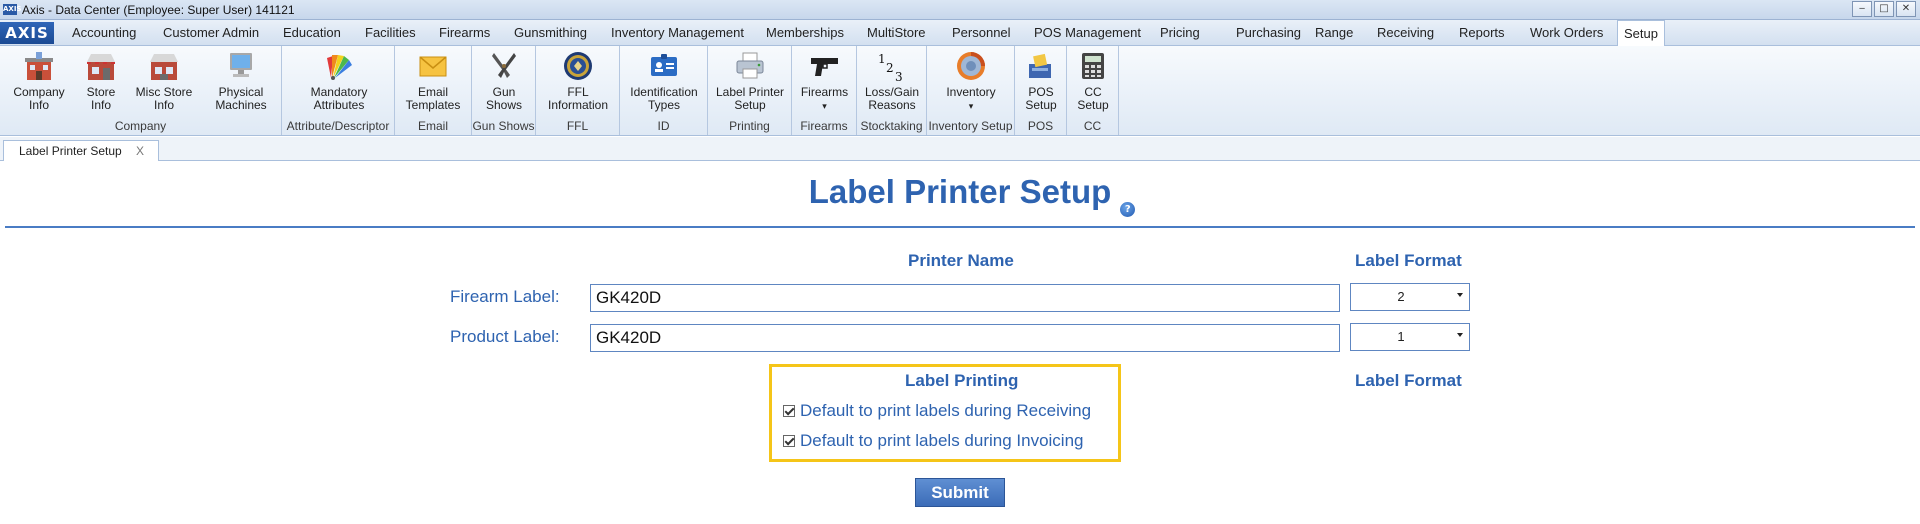 The height and width of the screenshot is (524, 1920). Describe the element at coordinates (965, 338) in the screenshot. I see `product-printer-name-input` at that location.